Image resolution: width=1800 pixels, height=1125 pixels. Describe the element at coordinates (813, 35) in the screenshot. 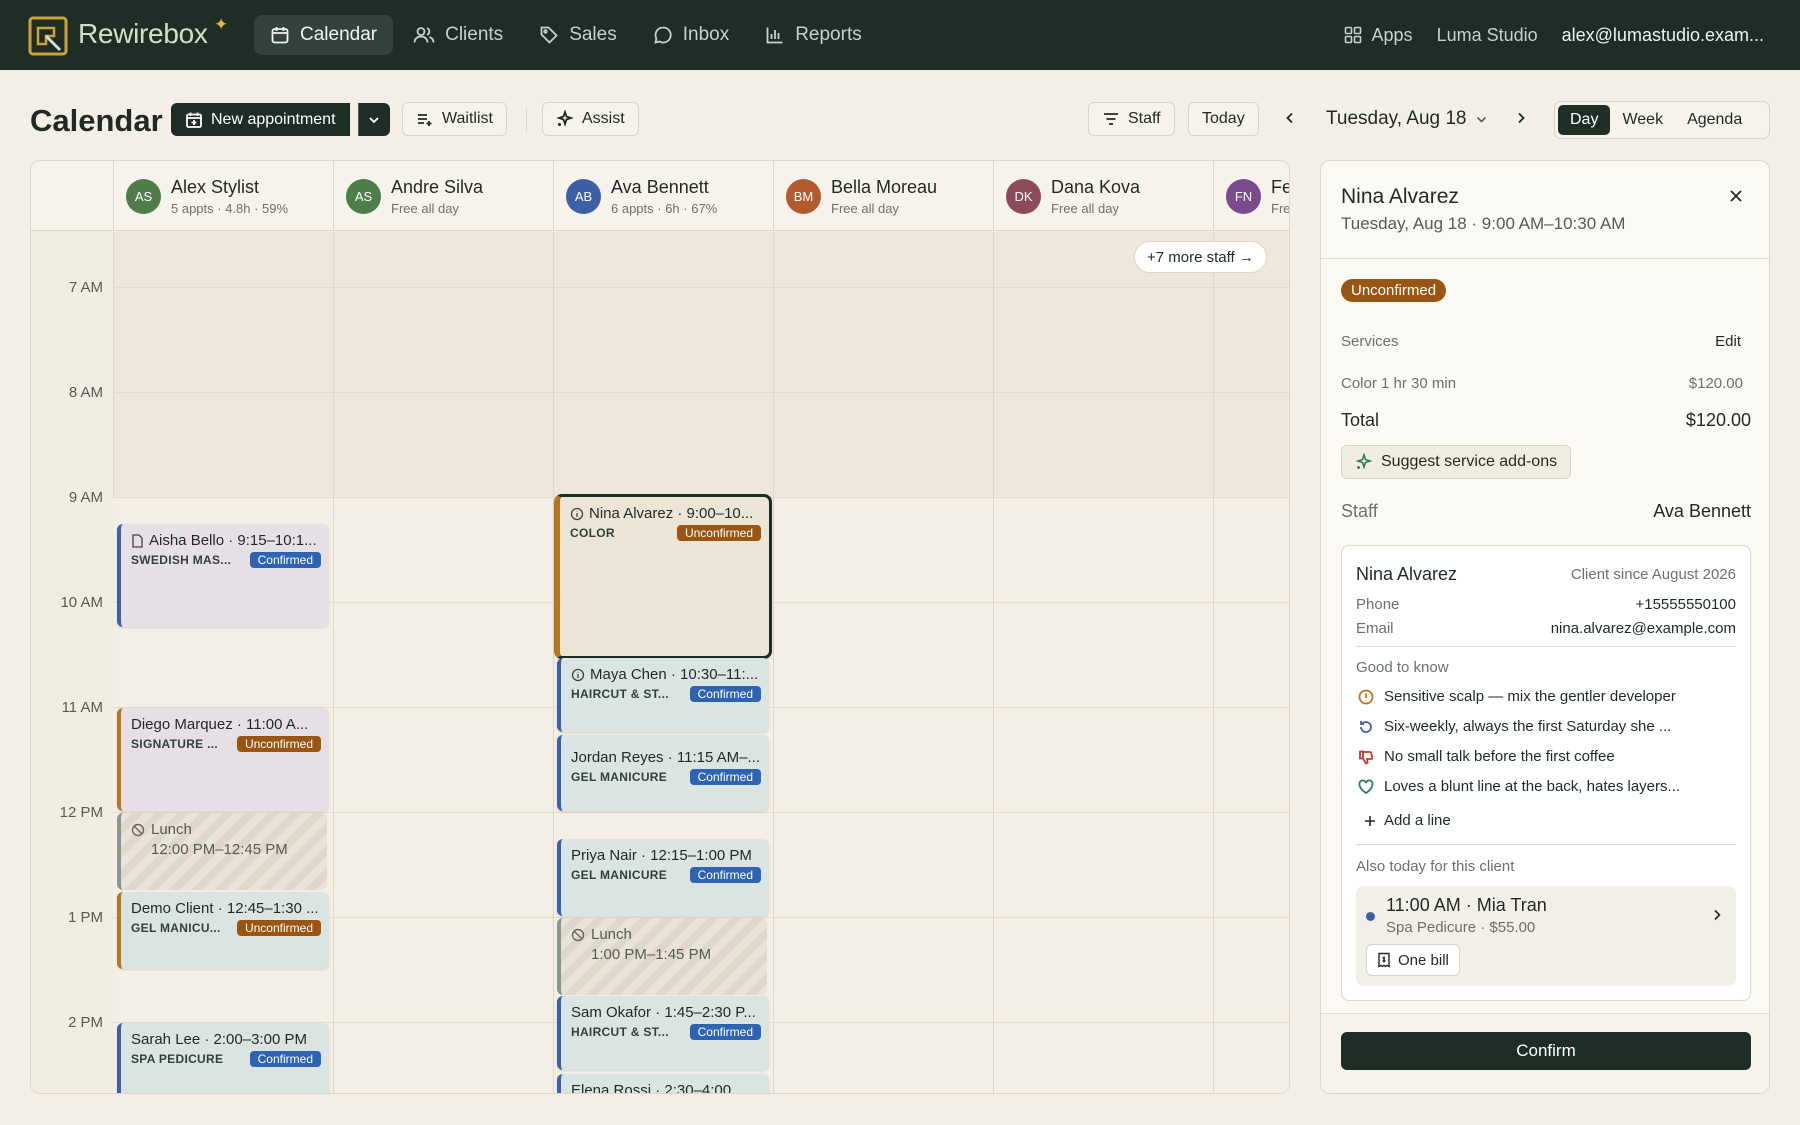

I see `nav-reports: Reports` at that location.